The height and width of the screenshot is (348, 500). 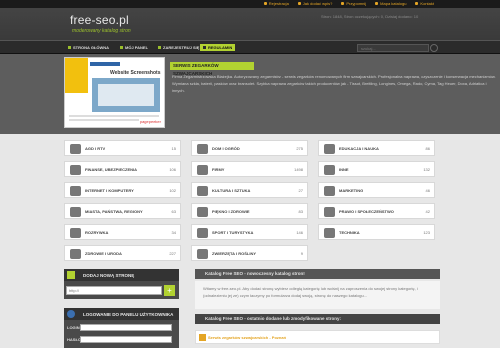 What do you see at coordinates (317, 337) in the screenshot?
I see `recent-item: Serwis zegarków szwajcarskich - Poznań` at bounding box center [317, 337].